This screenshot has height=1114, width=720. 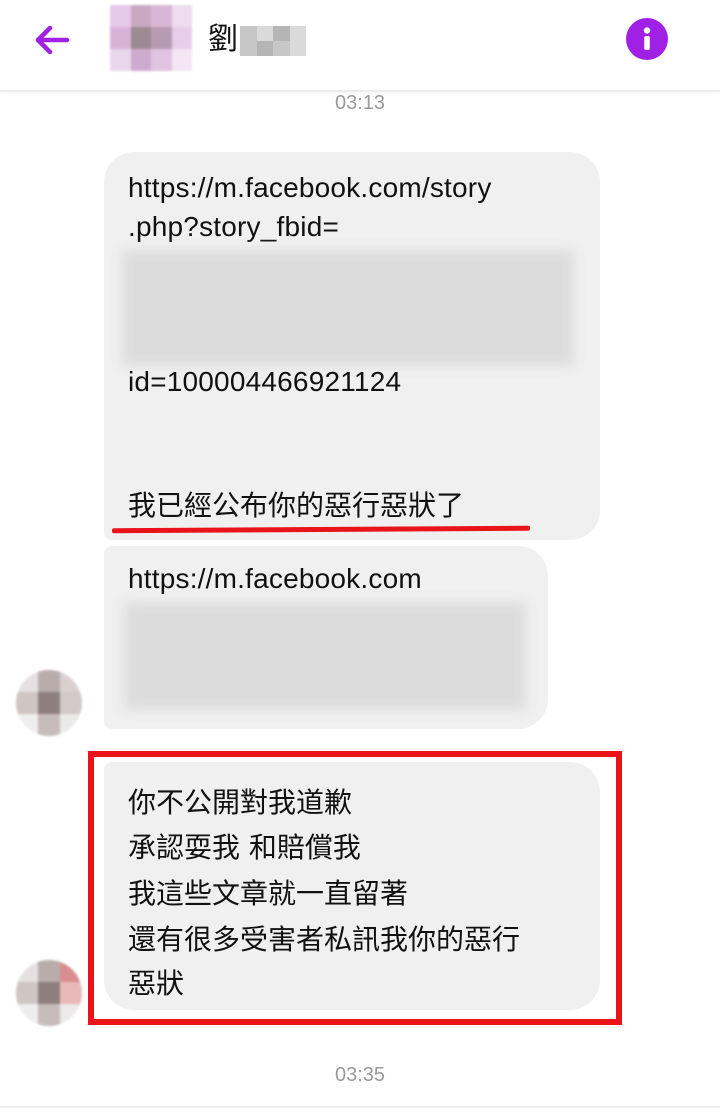 I want to click on contact-name-redaction, so click(x=273, y=41).